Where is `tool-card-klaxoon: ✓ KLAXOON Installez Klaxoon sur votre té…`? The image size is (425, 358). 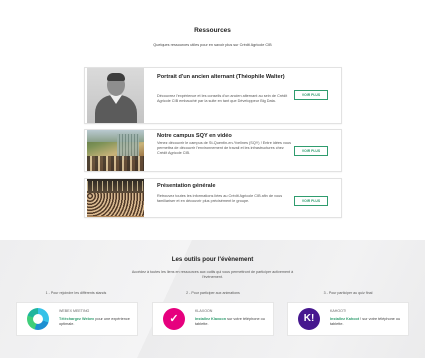 tool-card-klaxoon: ✓ KLAXOON Installez Klaxoon sur votre té… is located at coordinates (213, 319).